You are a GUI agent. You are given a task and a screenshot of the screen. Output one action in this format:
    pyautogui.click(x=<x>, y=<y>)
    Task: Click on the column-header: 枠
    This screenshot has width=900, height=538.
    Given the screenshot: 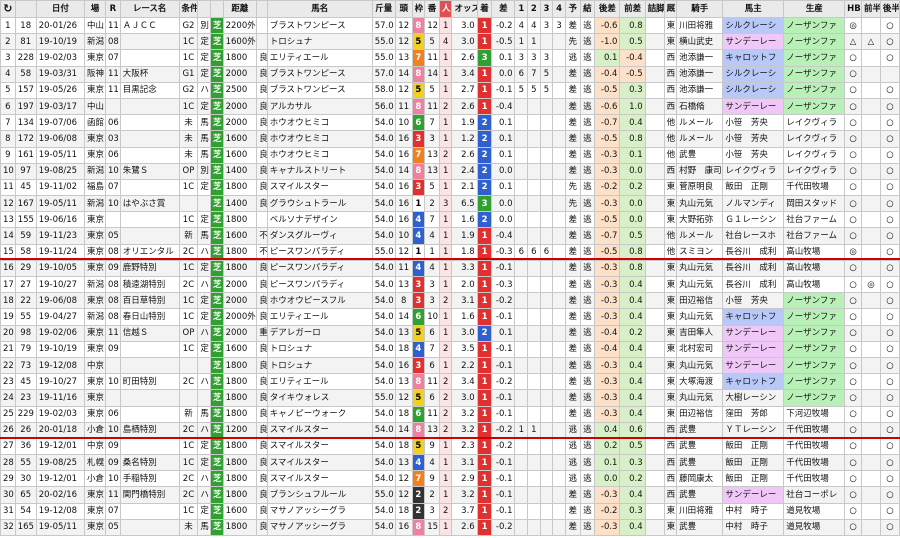 What is the action you would take?
    pyautogui.click(x=418, y=9)
    